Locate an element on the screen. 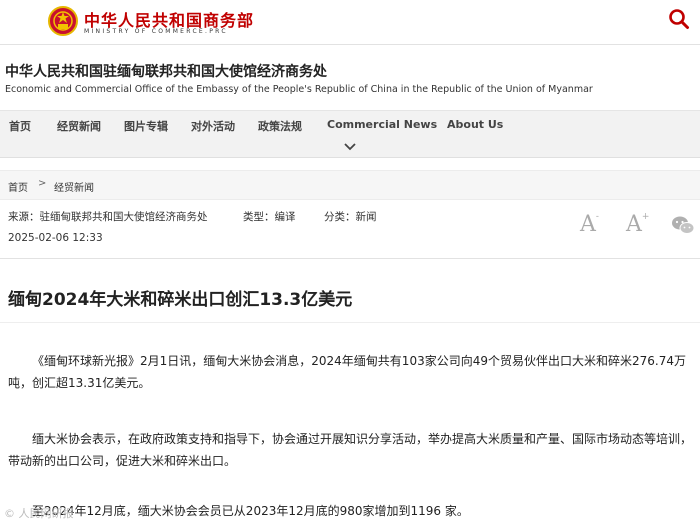  meta-divider is located at coordinates (350, 258).